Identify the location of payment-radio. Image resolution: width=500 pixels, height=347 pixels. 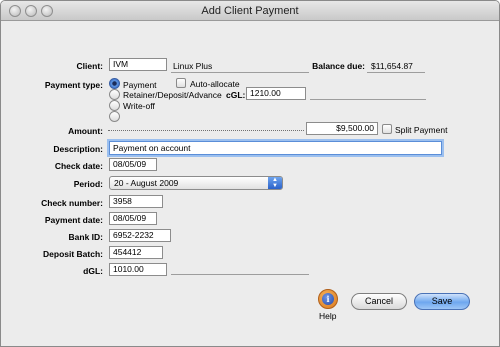
(114, 83).